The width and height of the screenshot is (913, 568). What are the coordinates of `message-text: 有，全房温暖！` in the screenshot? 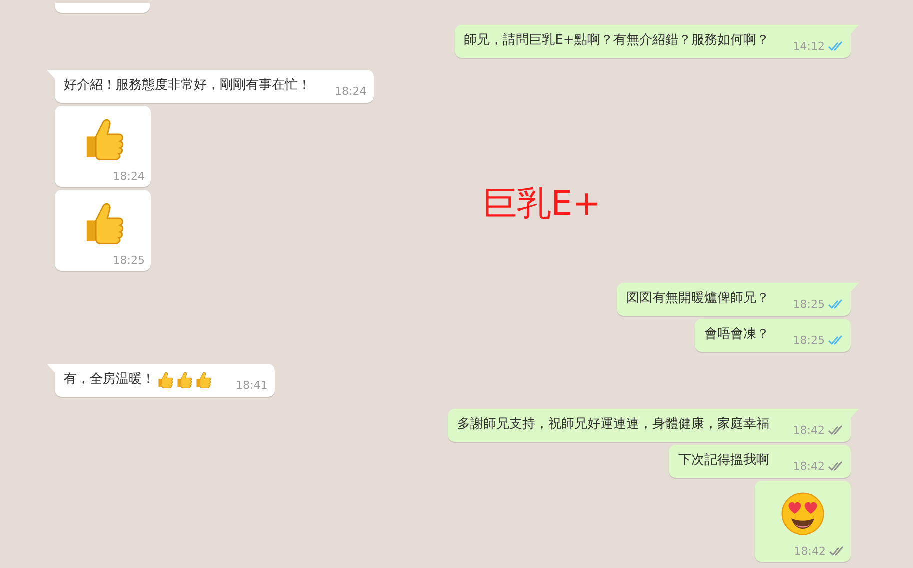 It's located at (109, 380).